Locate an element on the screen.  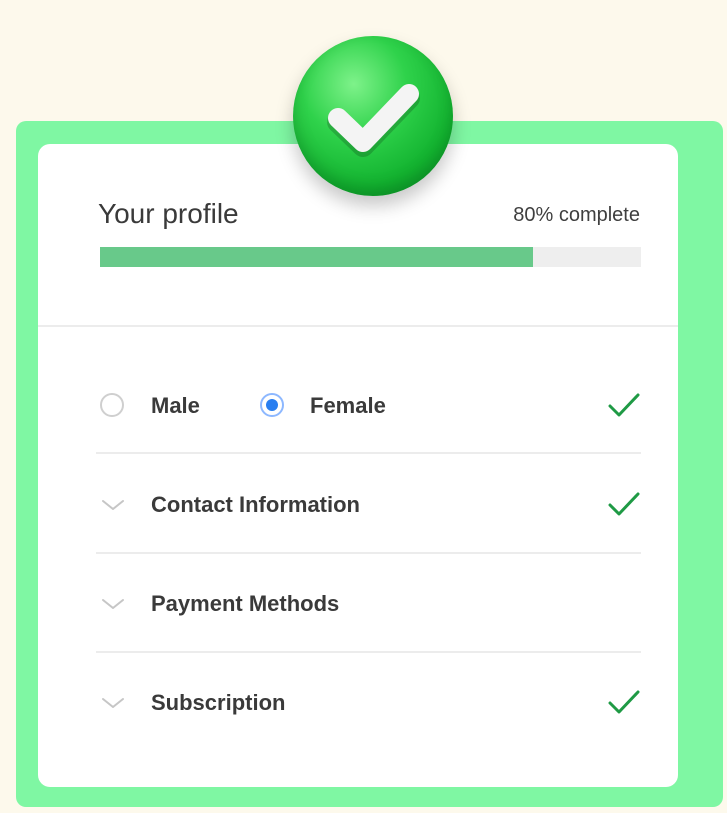
radio-male is located at coordinates (112, 405).